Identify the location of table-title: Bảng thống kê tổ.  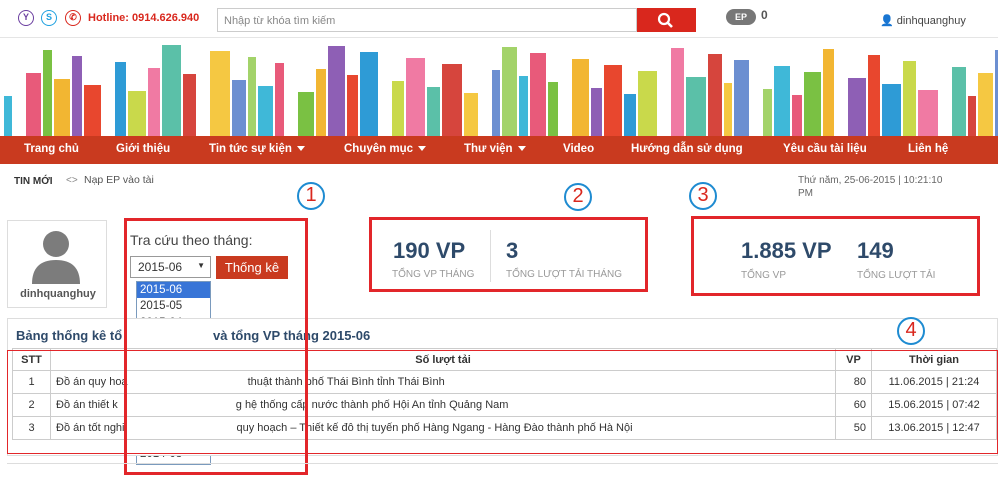
(69, 335).